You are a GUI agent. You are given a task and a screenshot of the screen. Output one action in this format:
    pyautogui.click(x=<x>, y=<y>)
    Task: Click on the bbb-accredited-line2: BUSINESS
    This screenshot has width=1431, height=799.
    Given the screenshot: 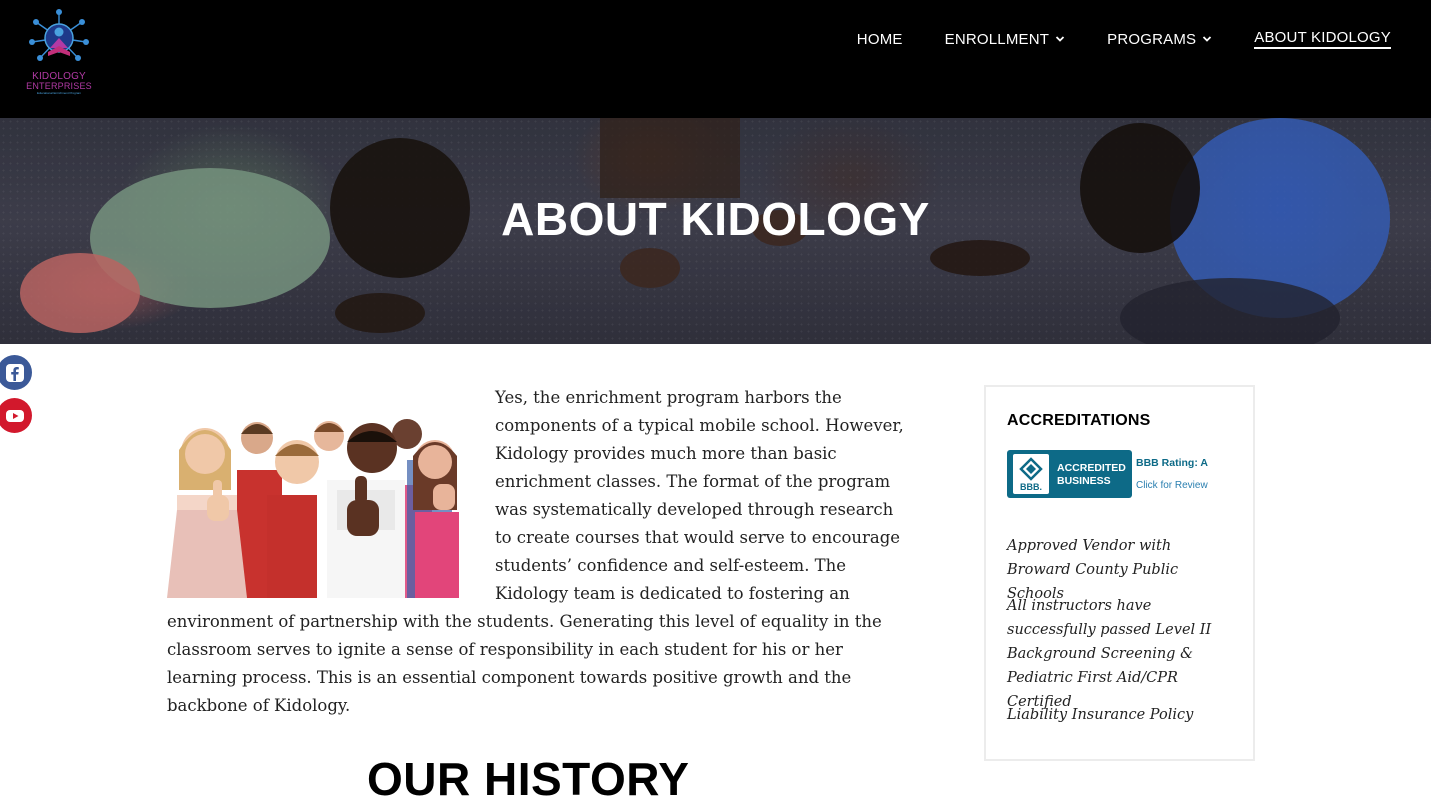 What is the action you would take?
    pyautogui.click(x=1084, y=481)
    